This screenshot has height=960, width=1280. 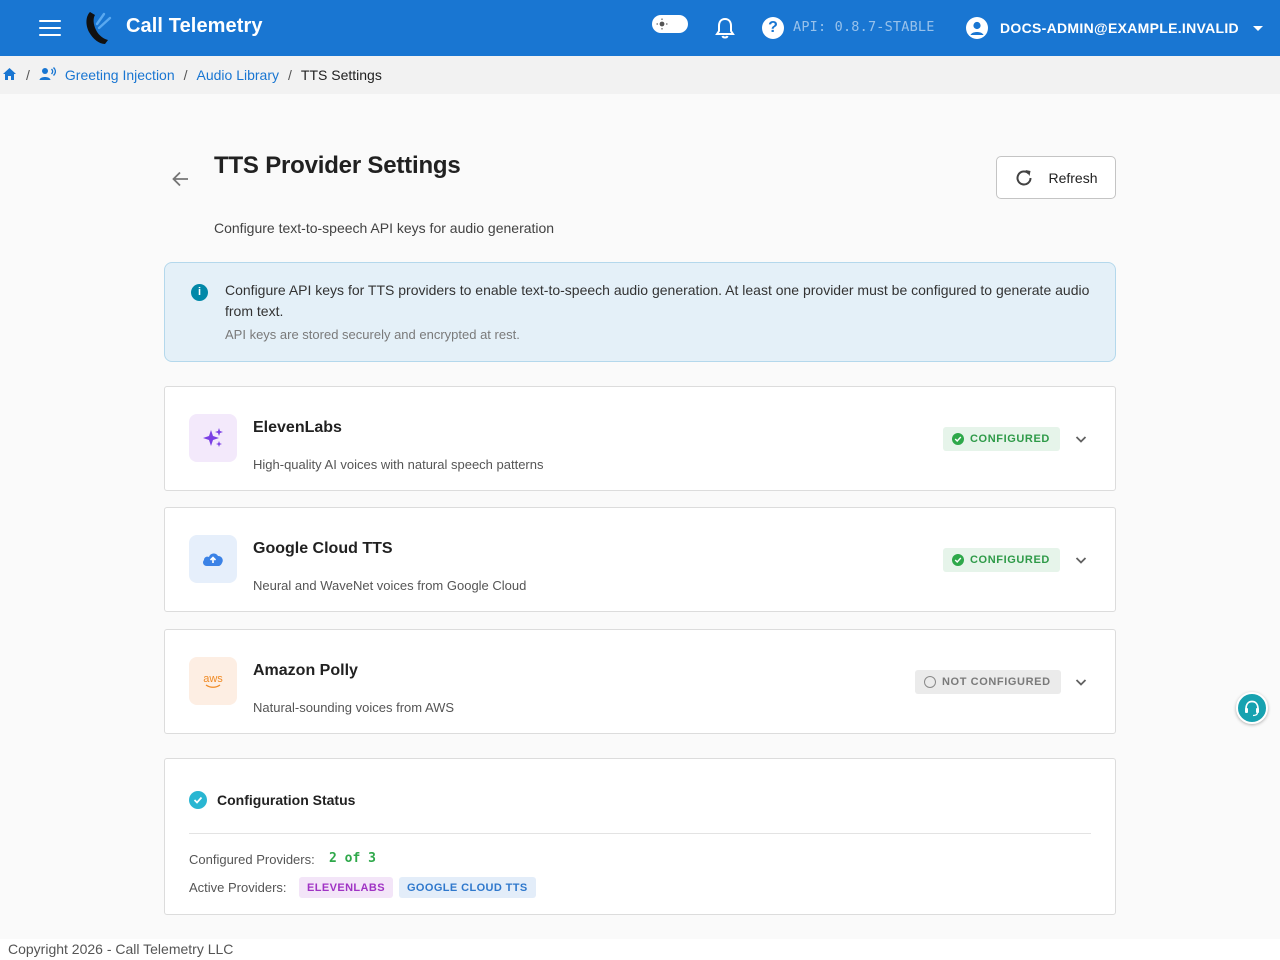 What do you see at coordinates (120, 75) in the screenshot?
I see `breadcrumb-greeting-injection: Greeting Injection` at bounding box center [120, 75].